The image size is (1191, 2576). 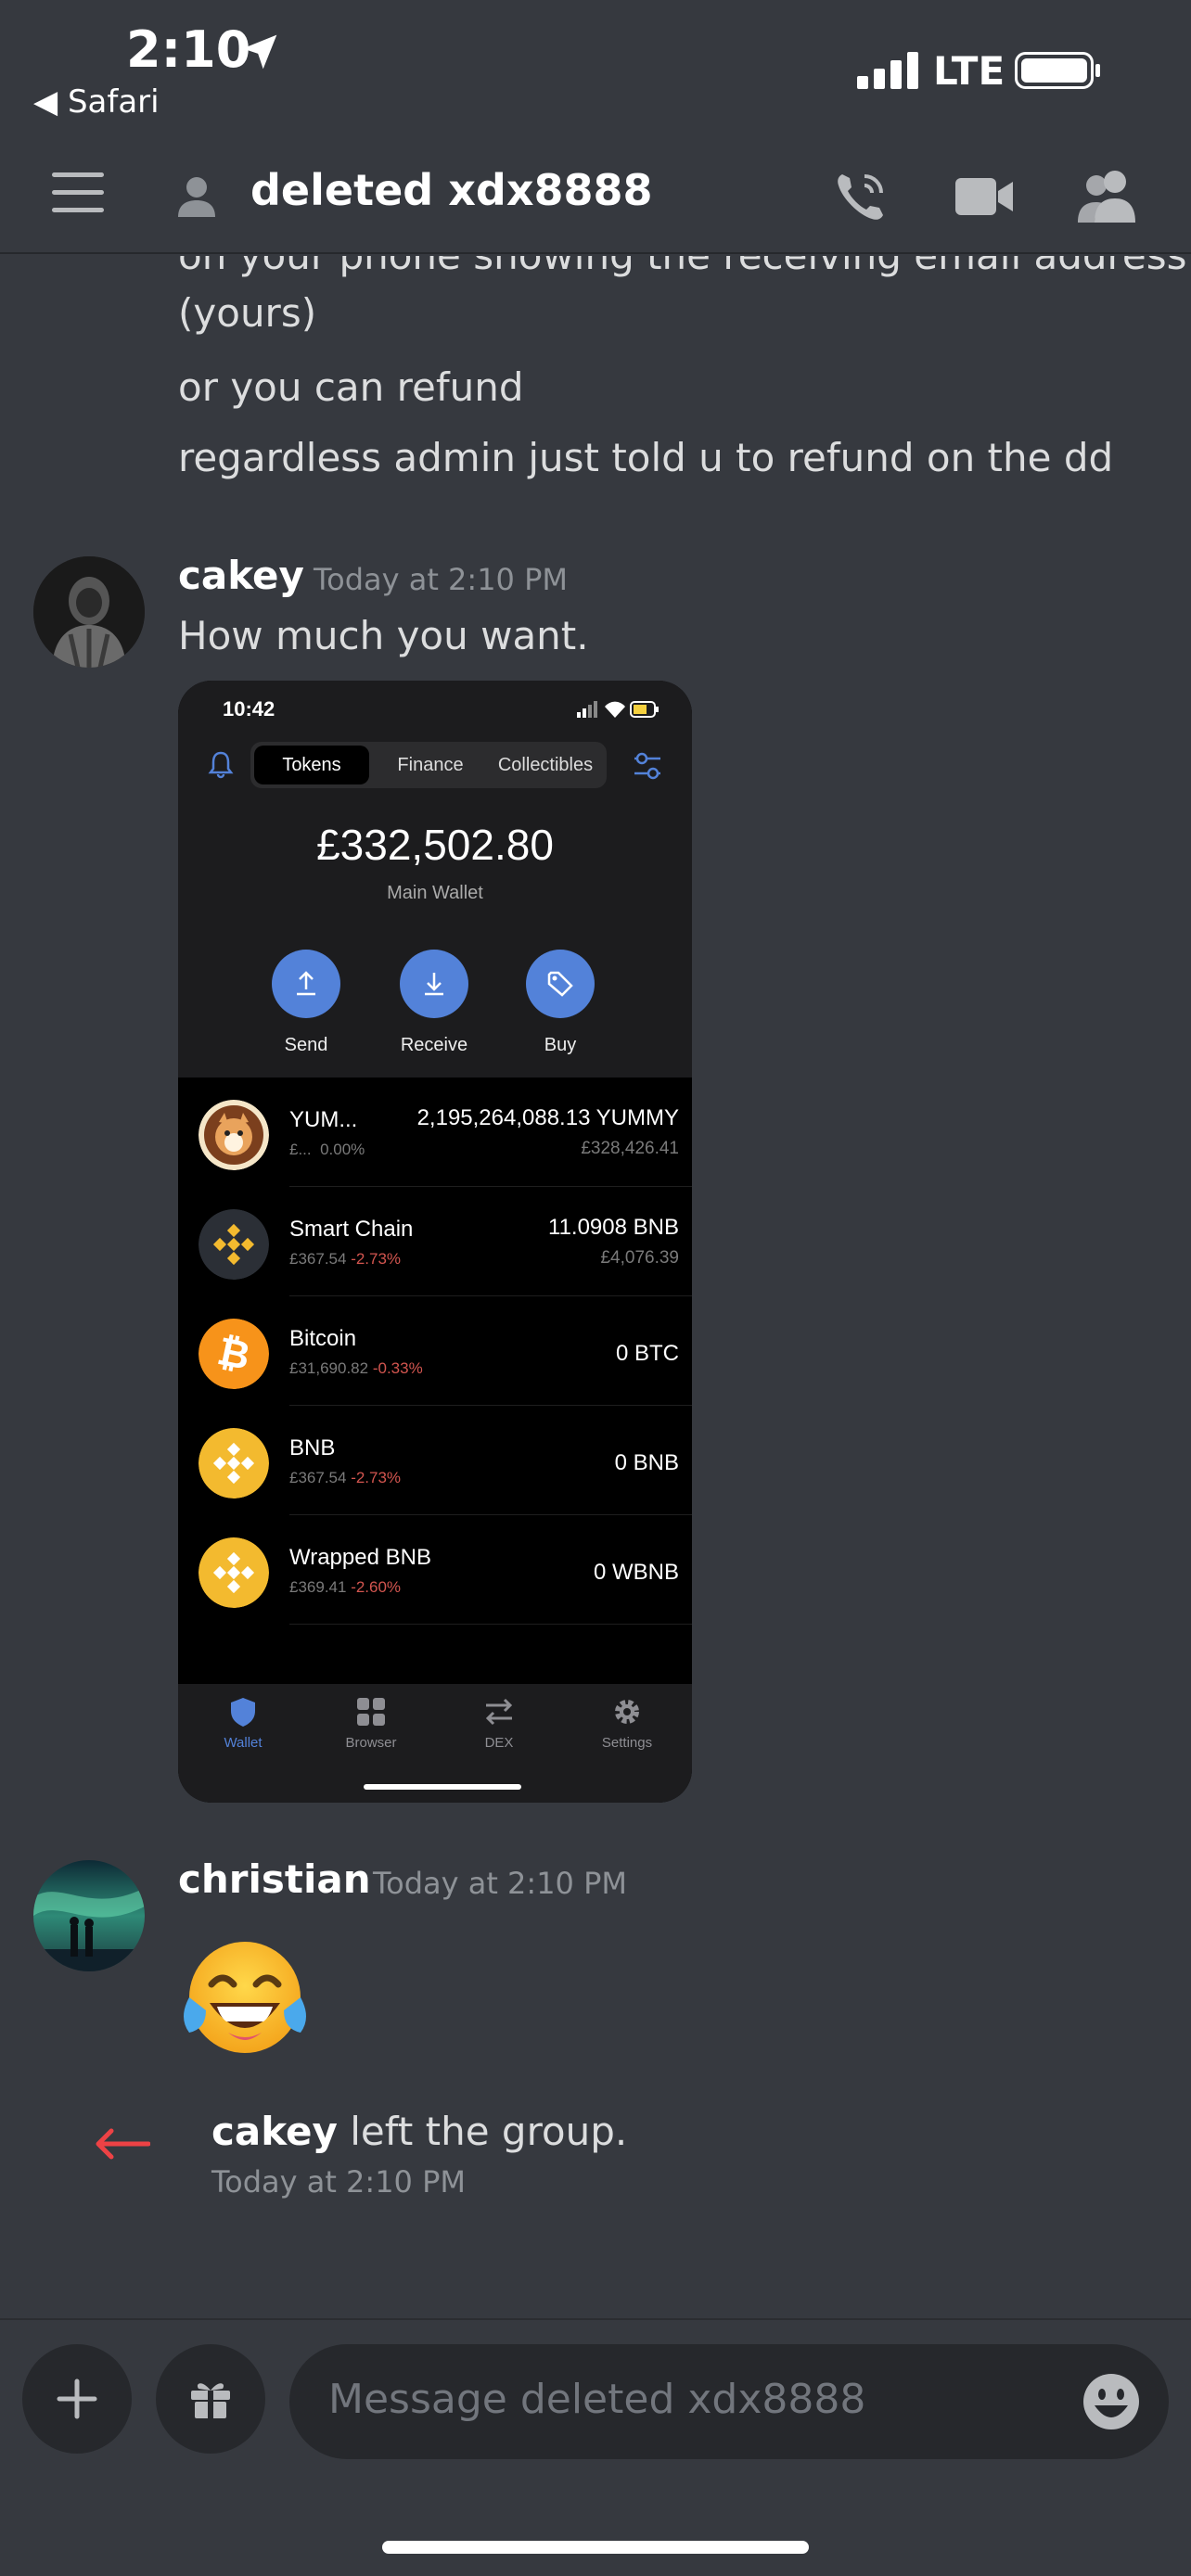 What do you see at coordinates (595, 69) in the screenshot?
I see `status-bar: 2:10 ◀ Safari LTE` at bounding box center [595, 69].